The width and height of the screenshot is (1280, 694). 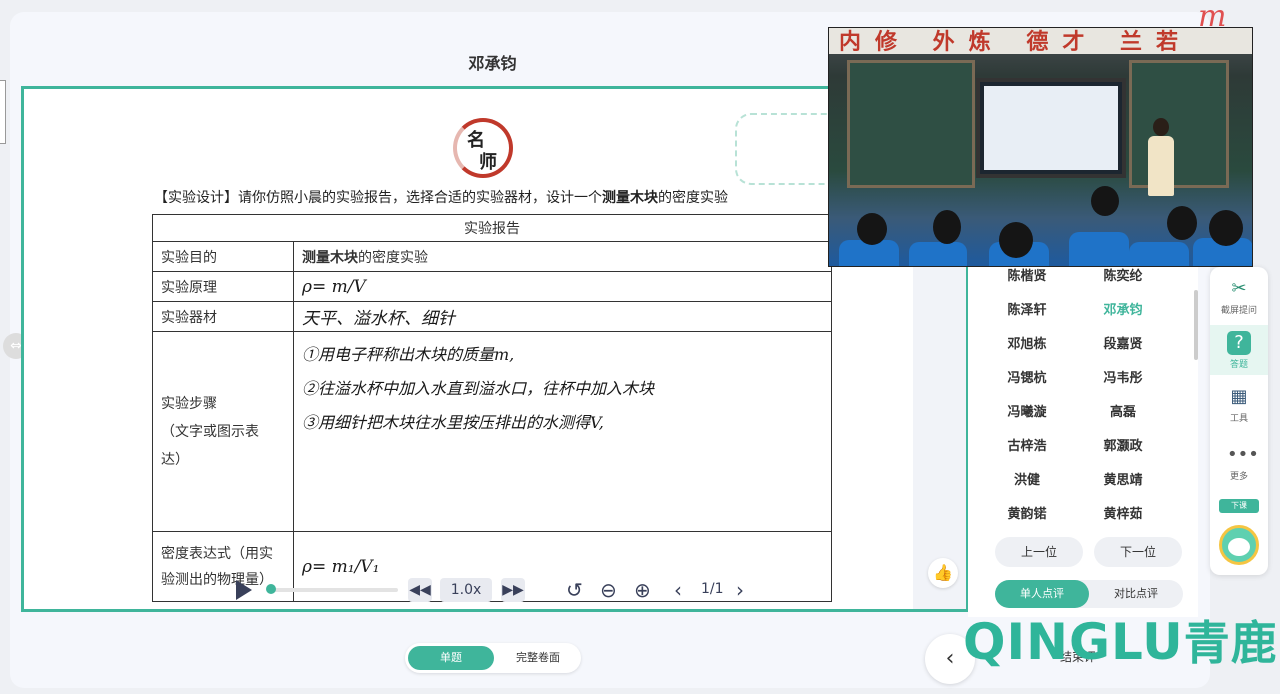 What do you see at coordinates (1040, 41) in the screenshot?
I see `camera-banner: 内修 外炼 德才 兰若` at bounding box center [1040, 41].